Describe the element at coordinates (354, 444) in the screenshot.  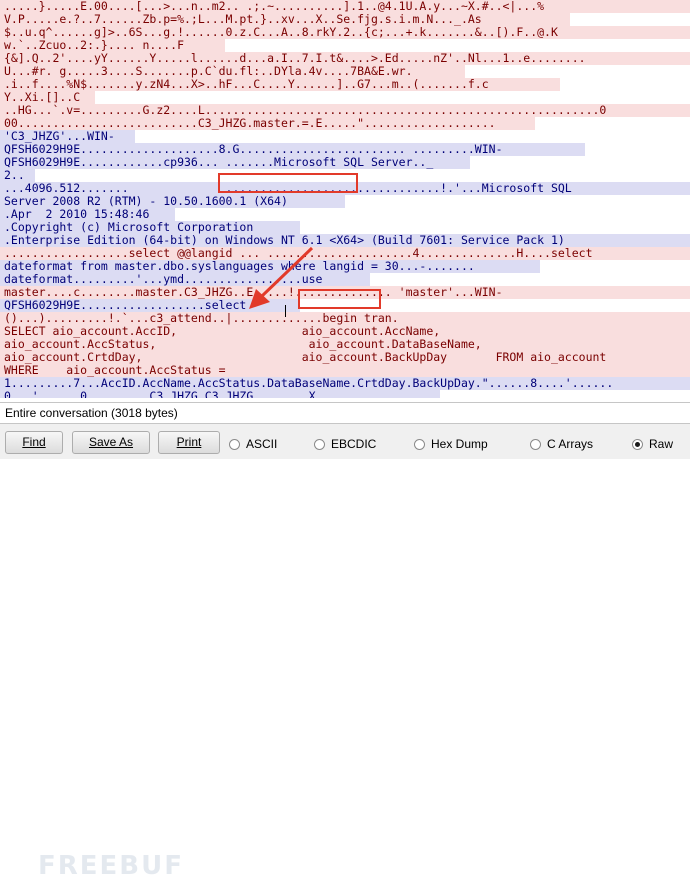
I see `format-radio-label: EBCDIC` at that location.